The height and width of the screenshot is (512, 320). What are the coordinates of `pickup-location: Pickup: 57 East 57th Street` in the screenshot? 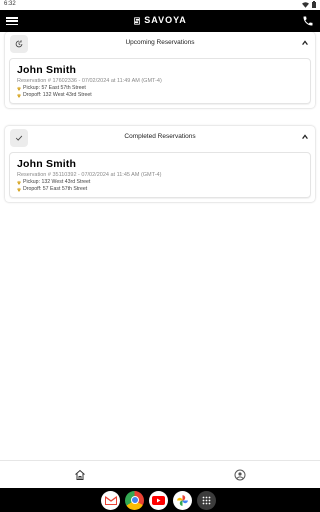 It's located at (160, 88).